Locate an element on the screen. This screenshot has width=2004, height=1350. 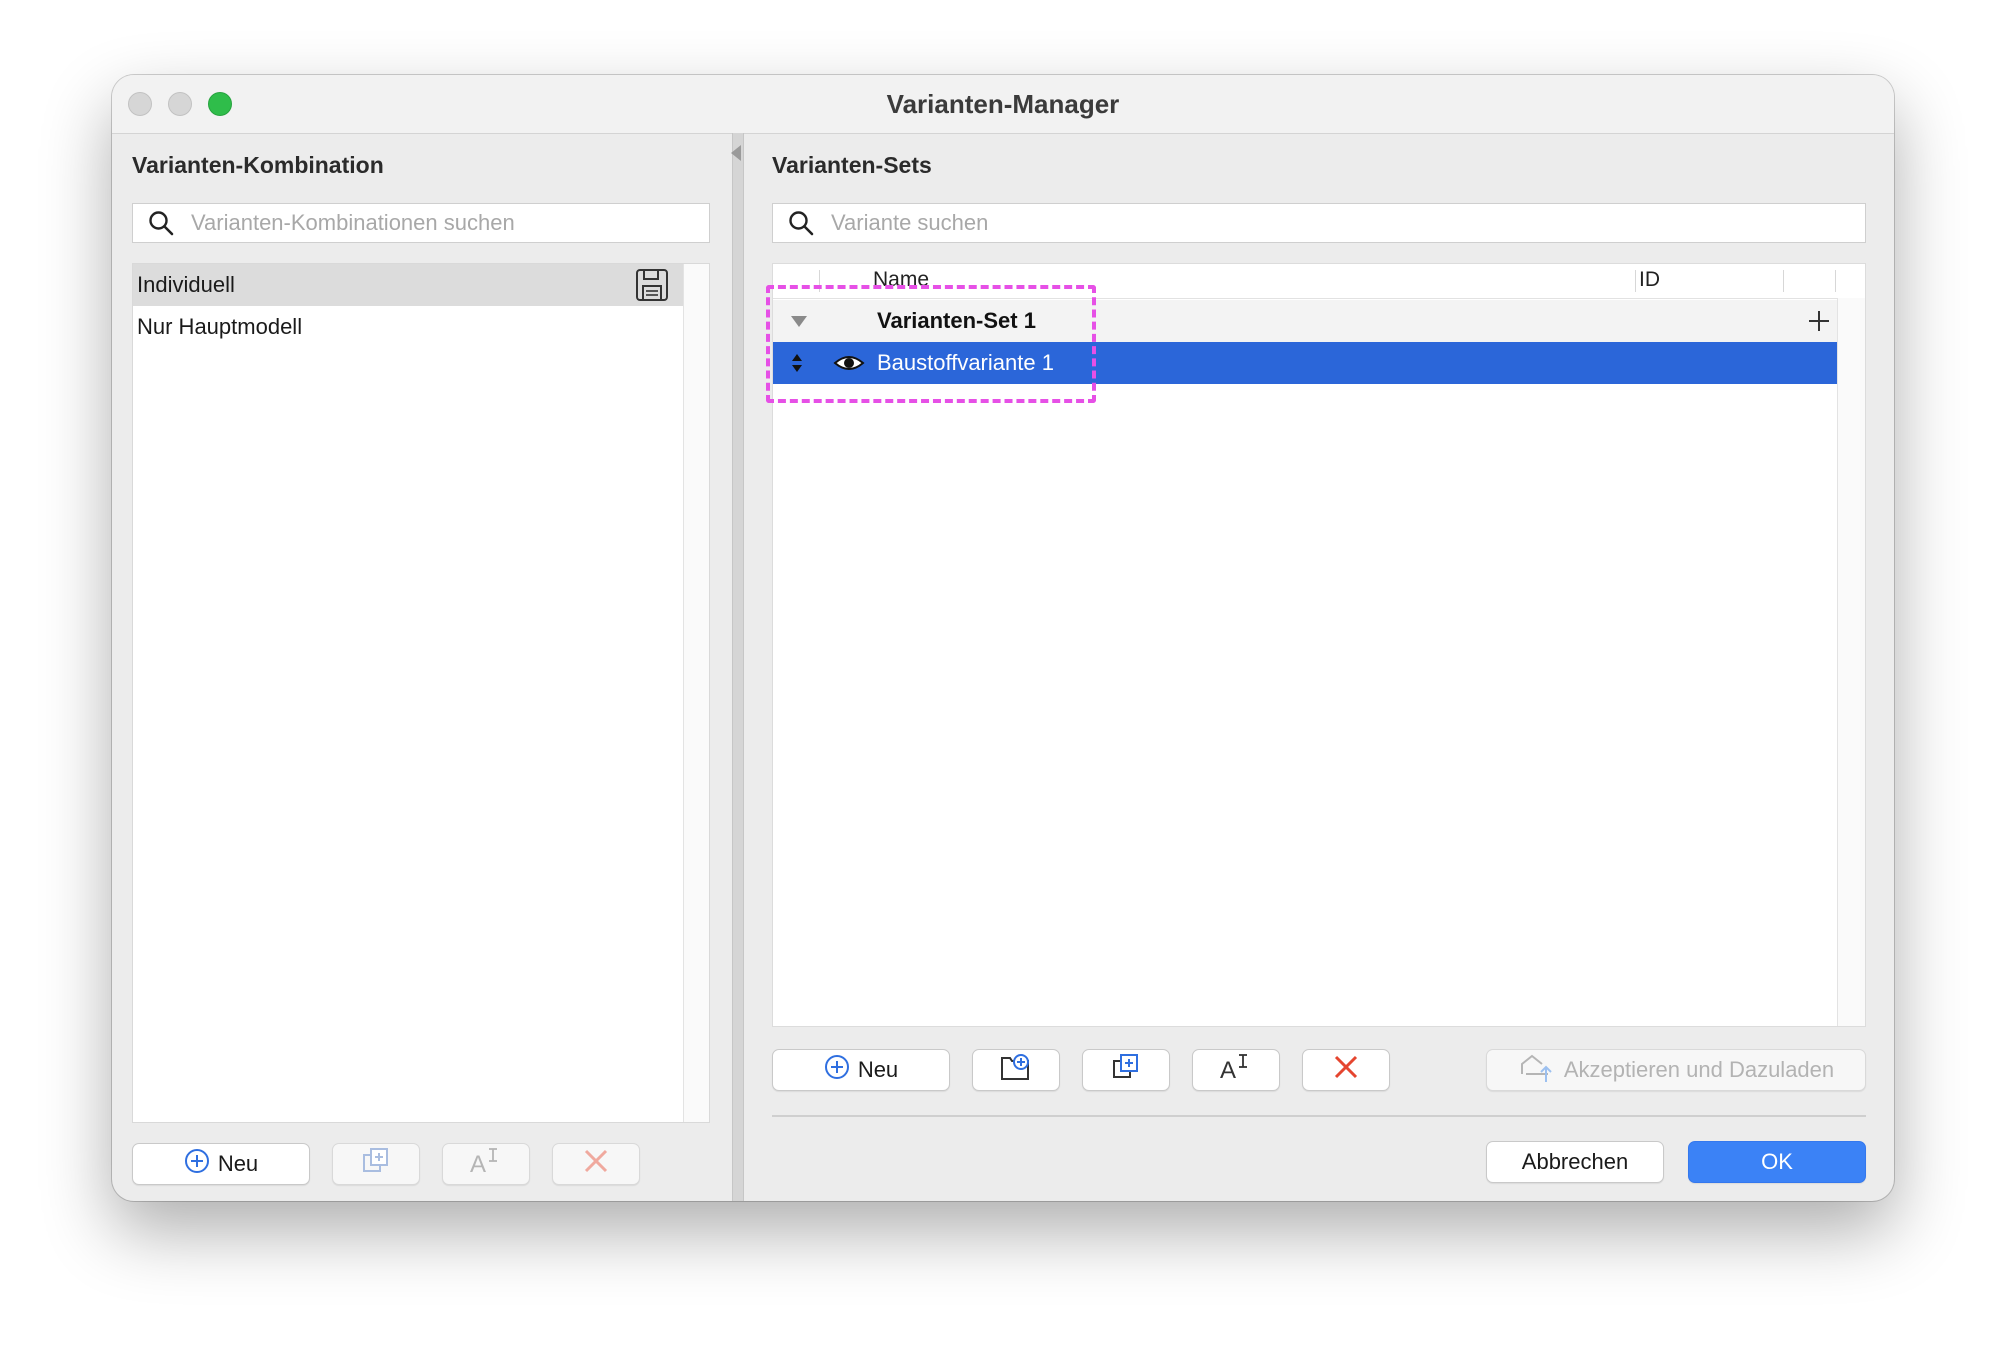
left-pane-heading: Varianten-Kombination is located at coordinates (258, 165).